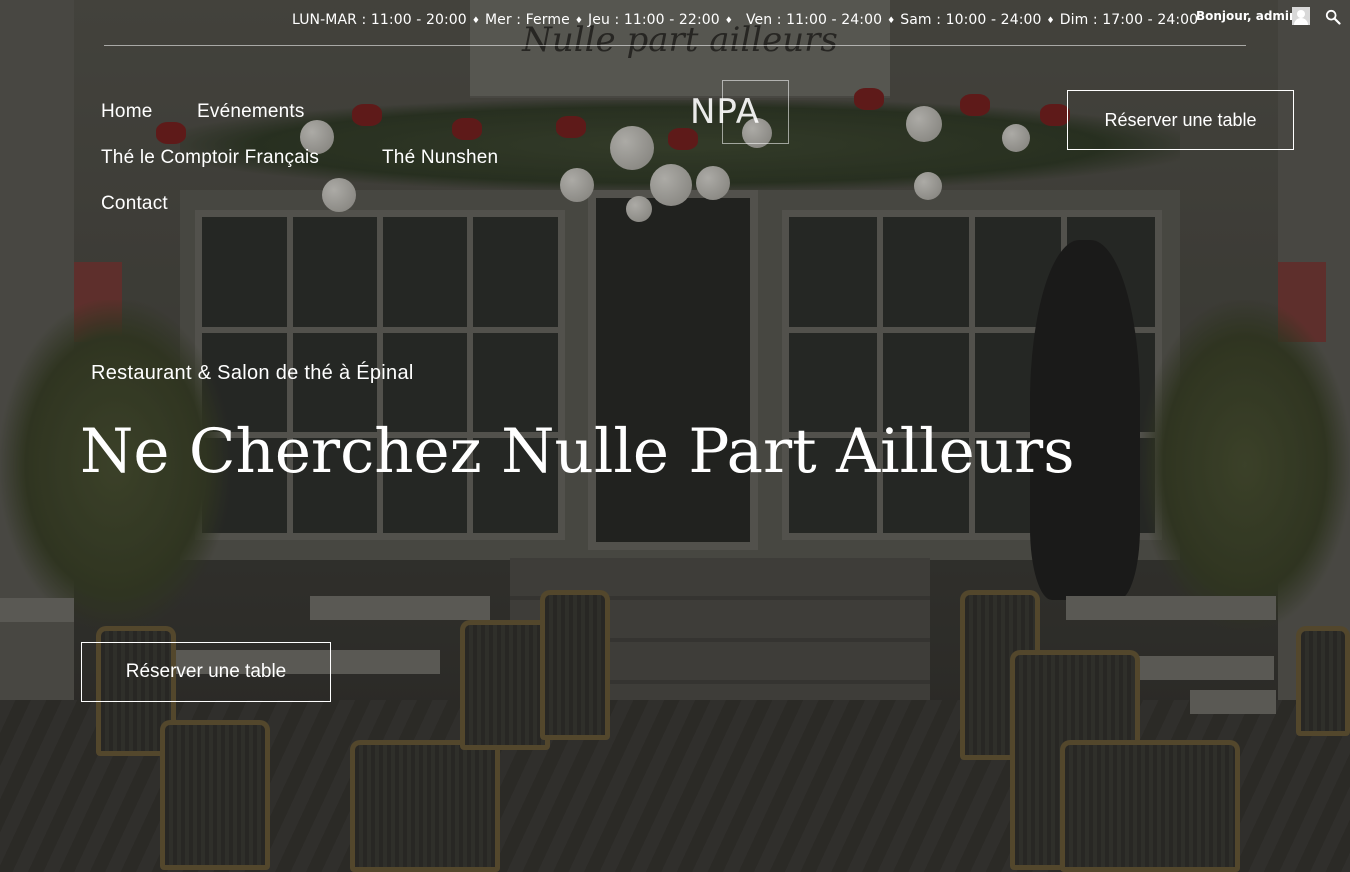 This screenshot has height=872, width=1350. I want to click on logo: NPA, so click(740, 112).